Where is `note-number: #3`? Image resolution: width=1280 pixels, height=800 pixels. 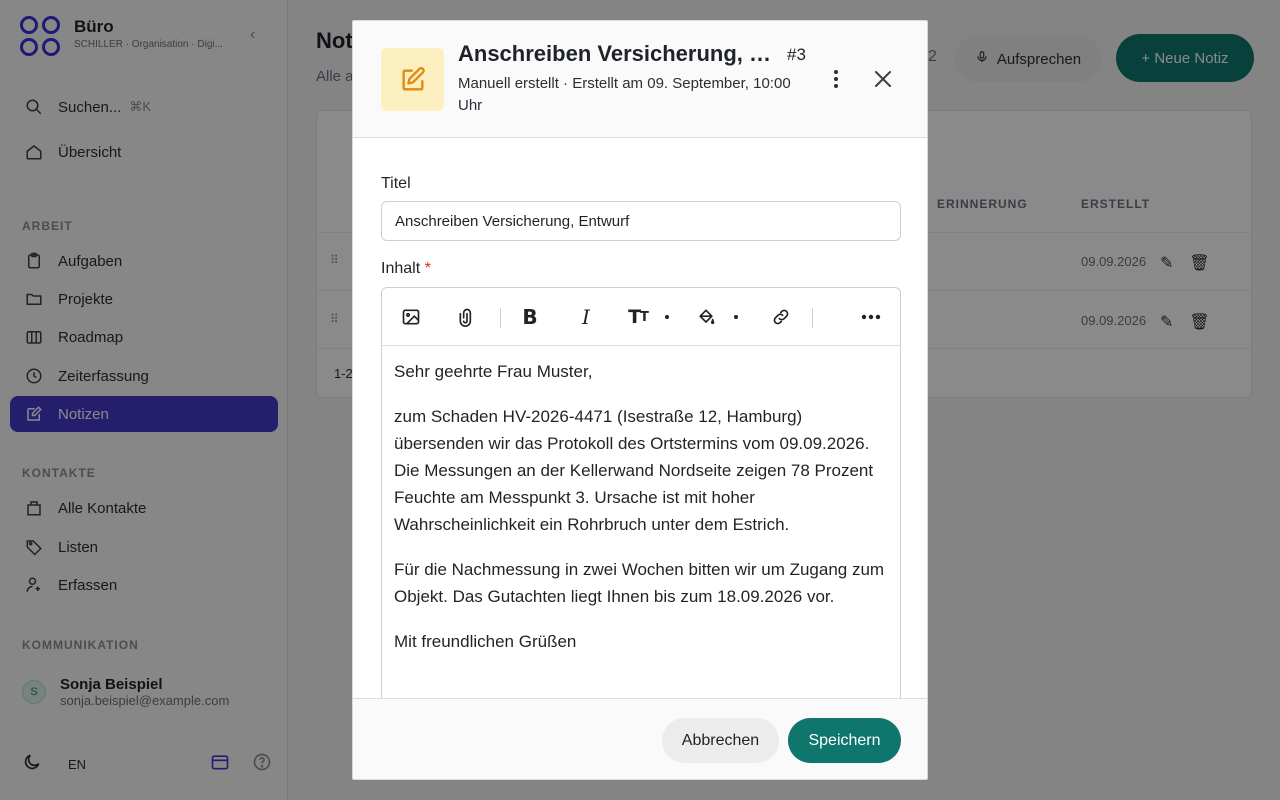 note-number: #3 is located at coordinates (796, 54).